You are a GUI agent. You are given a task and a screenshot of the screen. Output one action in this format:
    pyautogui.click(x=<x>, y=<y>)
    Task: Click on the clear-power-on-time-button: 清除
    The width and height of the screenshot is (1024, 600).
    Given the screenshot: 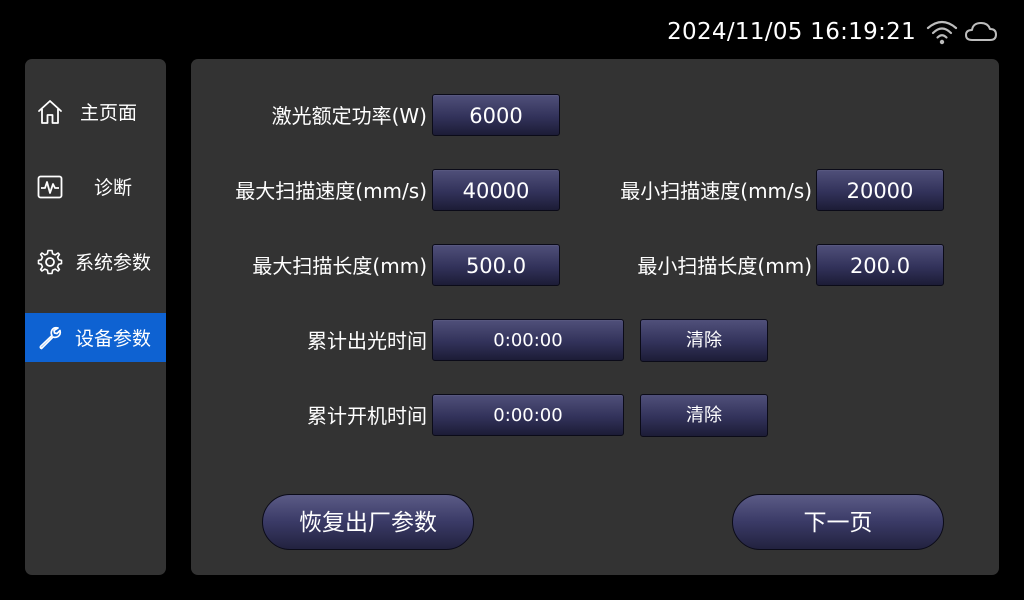 What is the action you would take?
    pyautogui.click(x=704, y=415)
    